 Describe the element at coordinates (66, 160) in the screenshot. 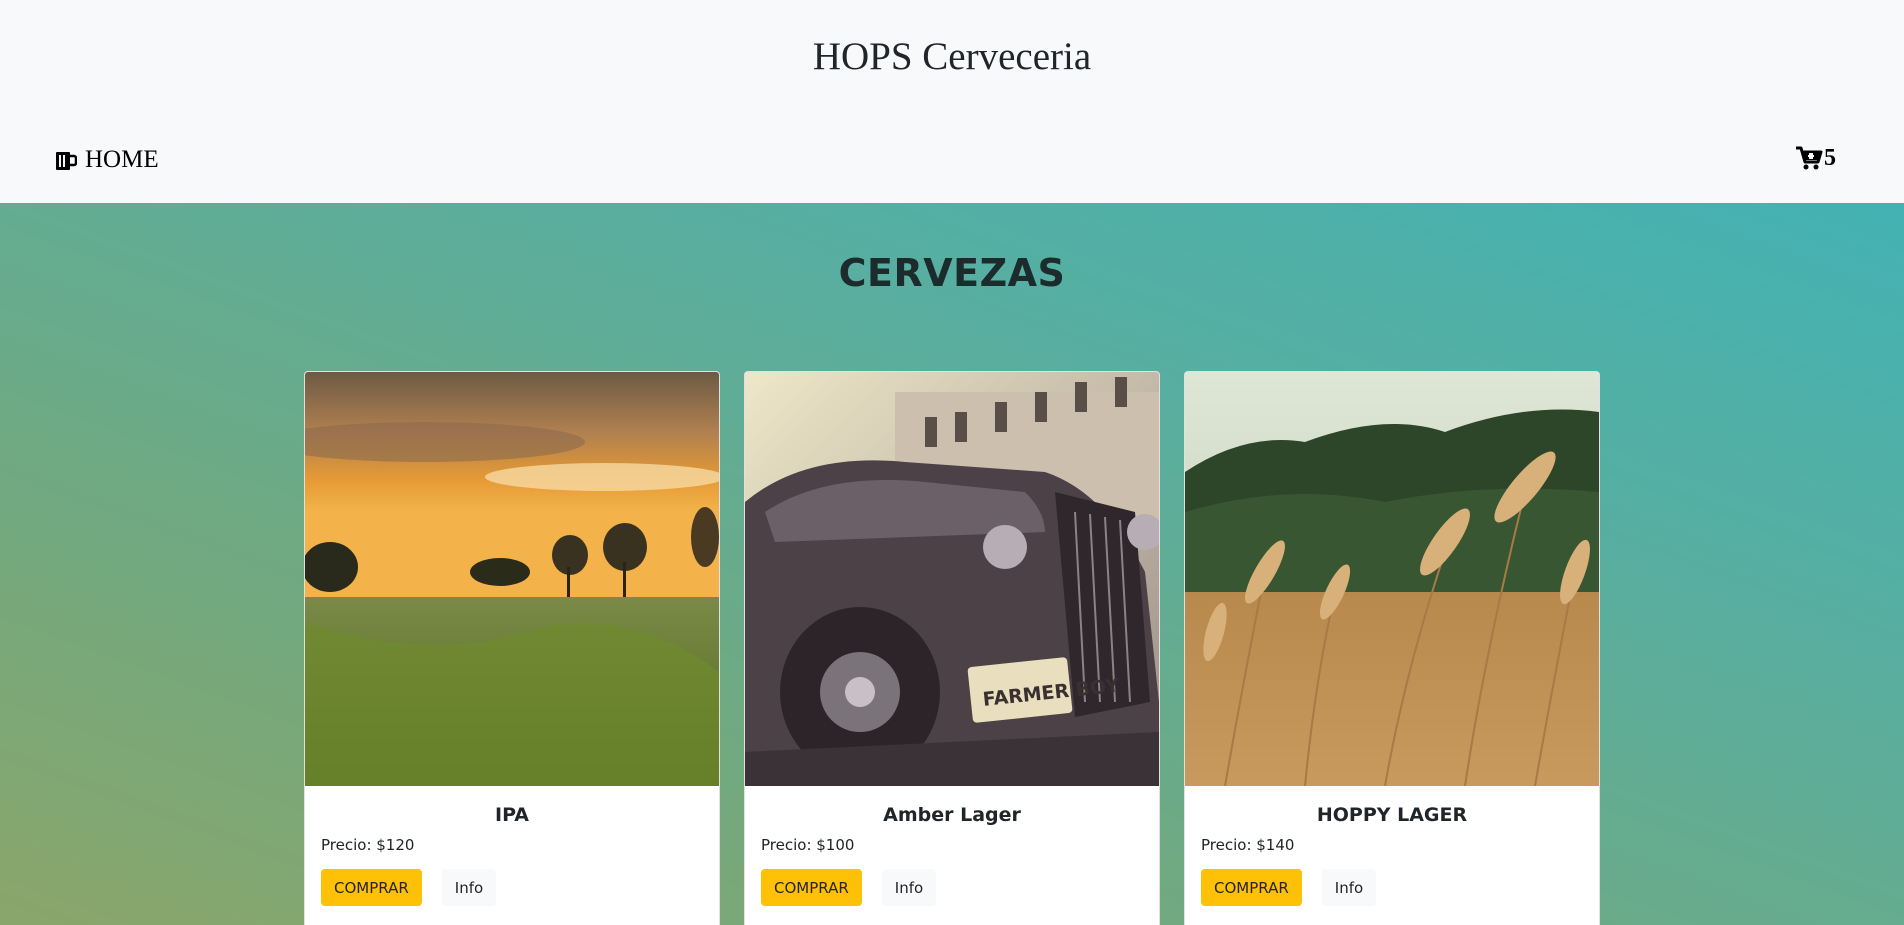

I see `beer-mug-icon` at that location.